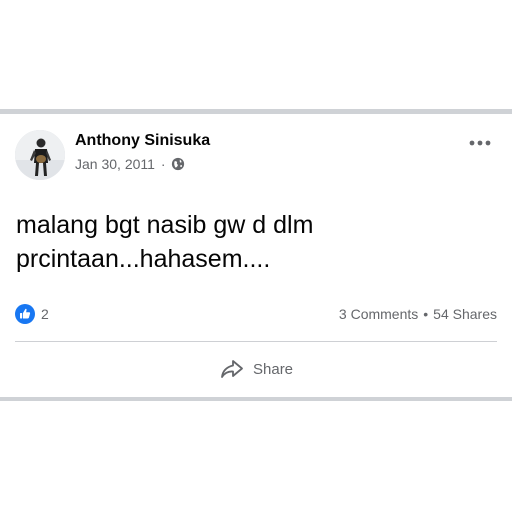 Image resolution: width=512 pixels, height=512 pixels. I want to click on reaction-count: 2, so click(45, 314).